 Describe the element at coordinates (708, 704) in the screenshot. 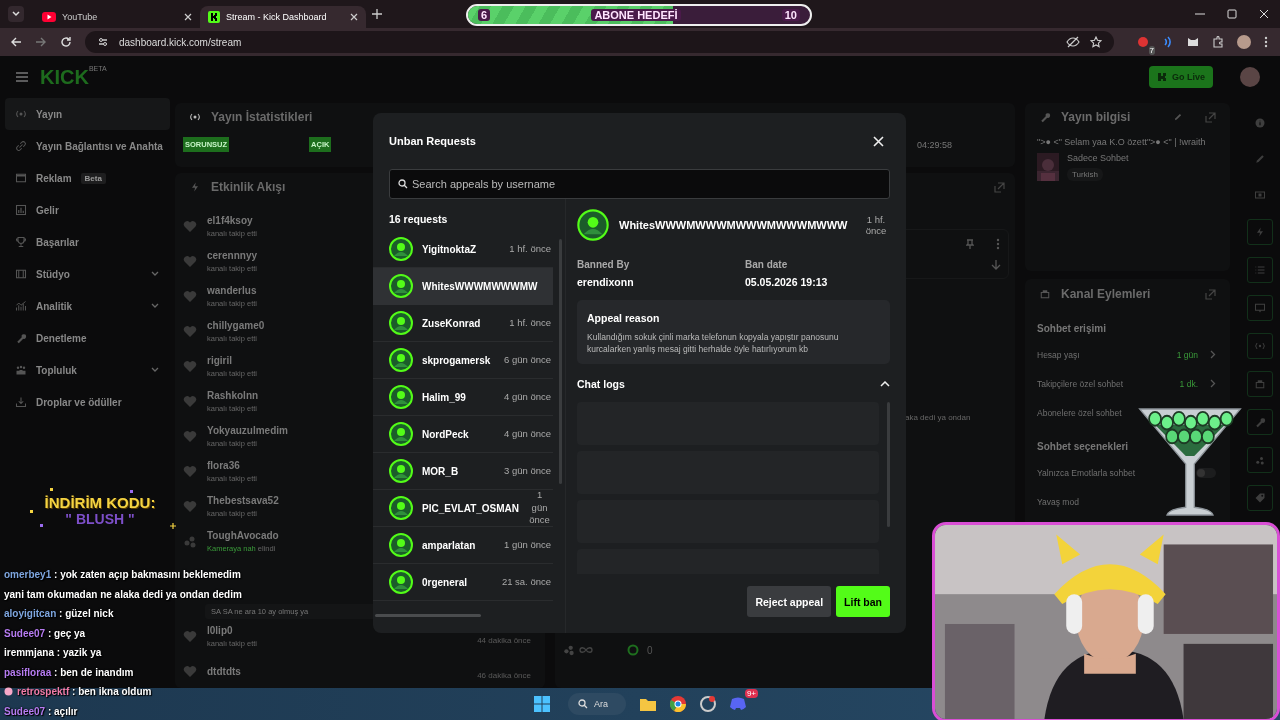

I see `app-icon` at that location.